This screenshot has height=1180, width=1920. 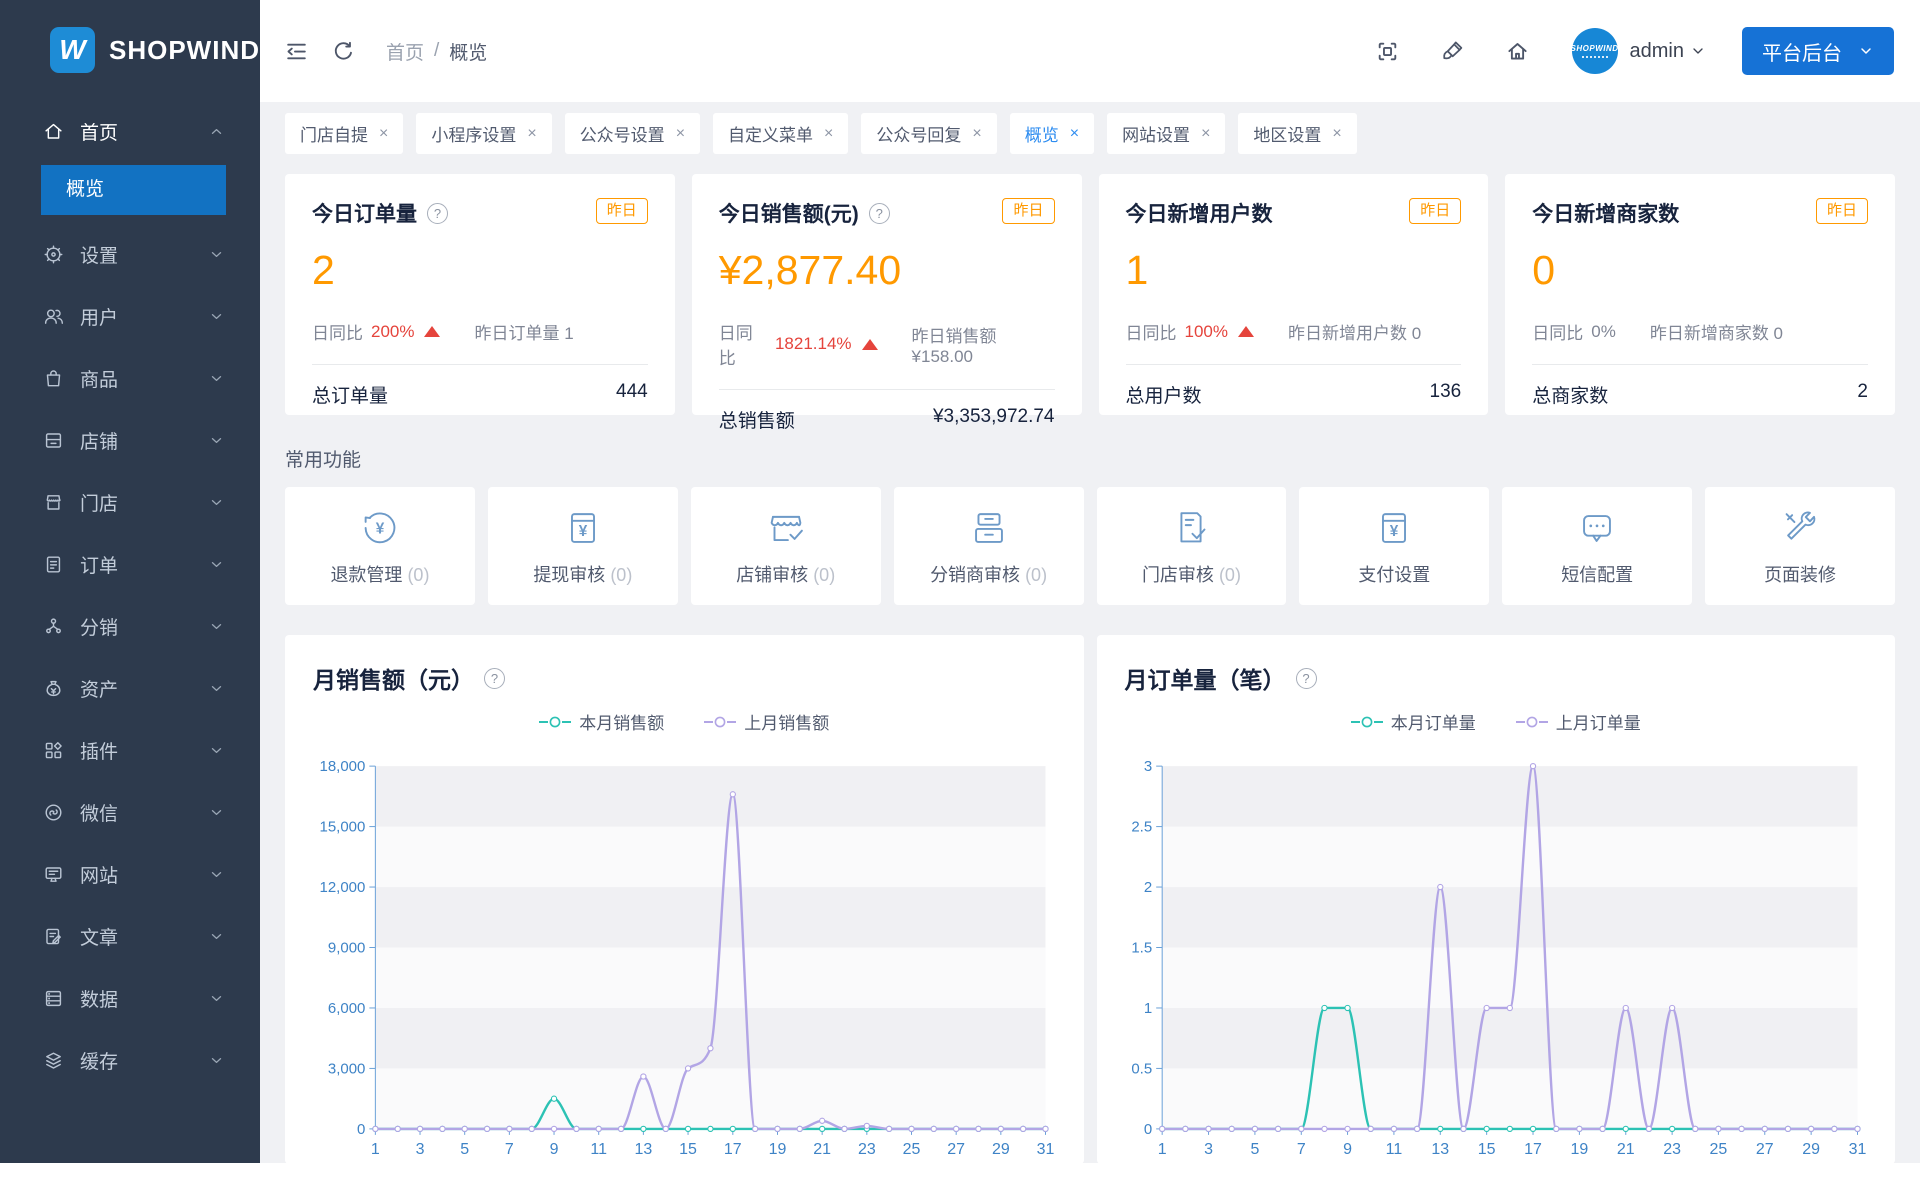 What do you see at coordinates (130, 812) in the screenshot?
I see `sidebar-item-wechat: 微信` at bounding box center [130, 812].